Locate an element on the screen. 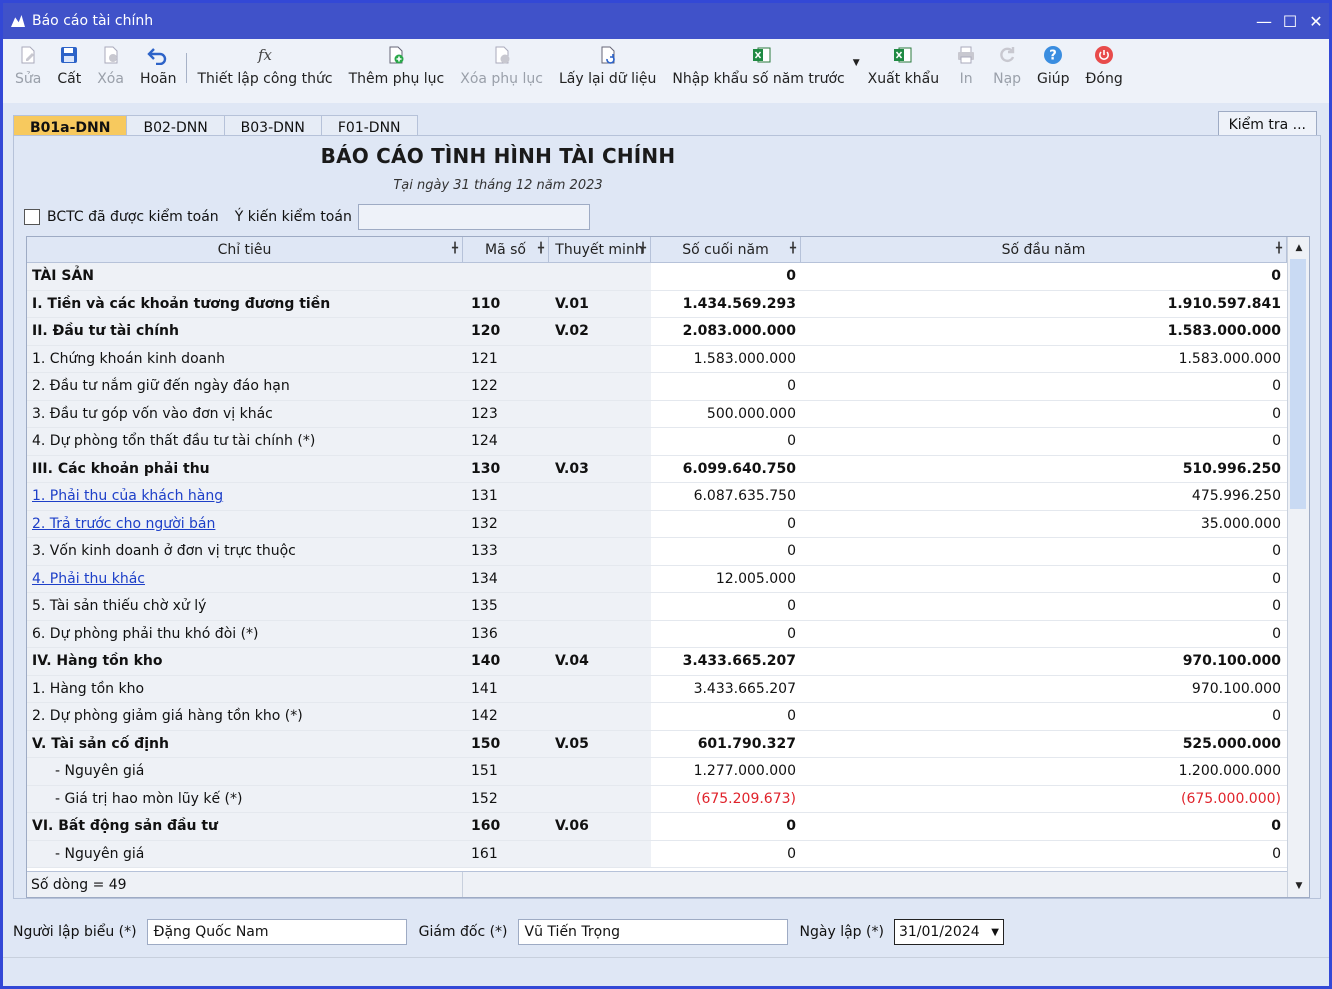 The width and height of the screenshot is (1332, 989). remove-appendix-button: Xóa phụ lục is located at coordinates (501, 63).